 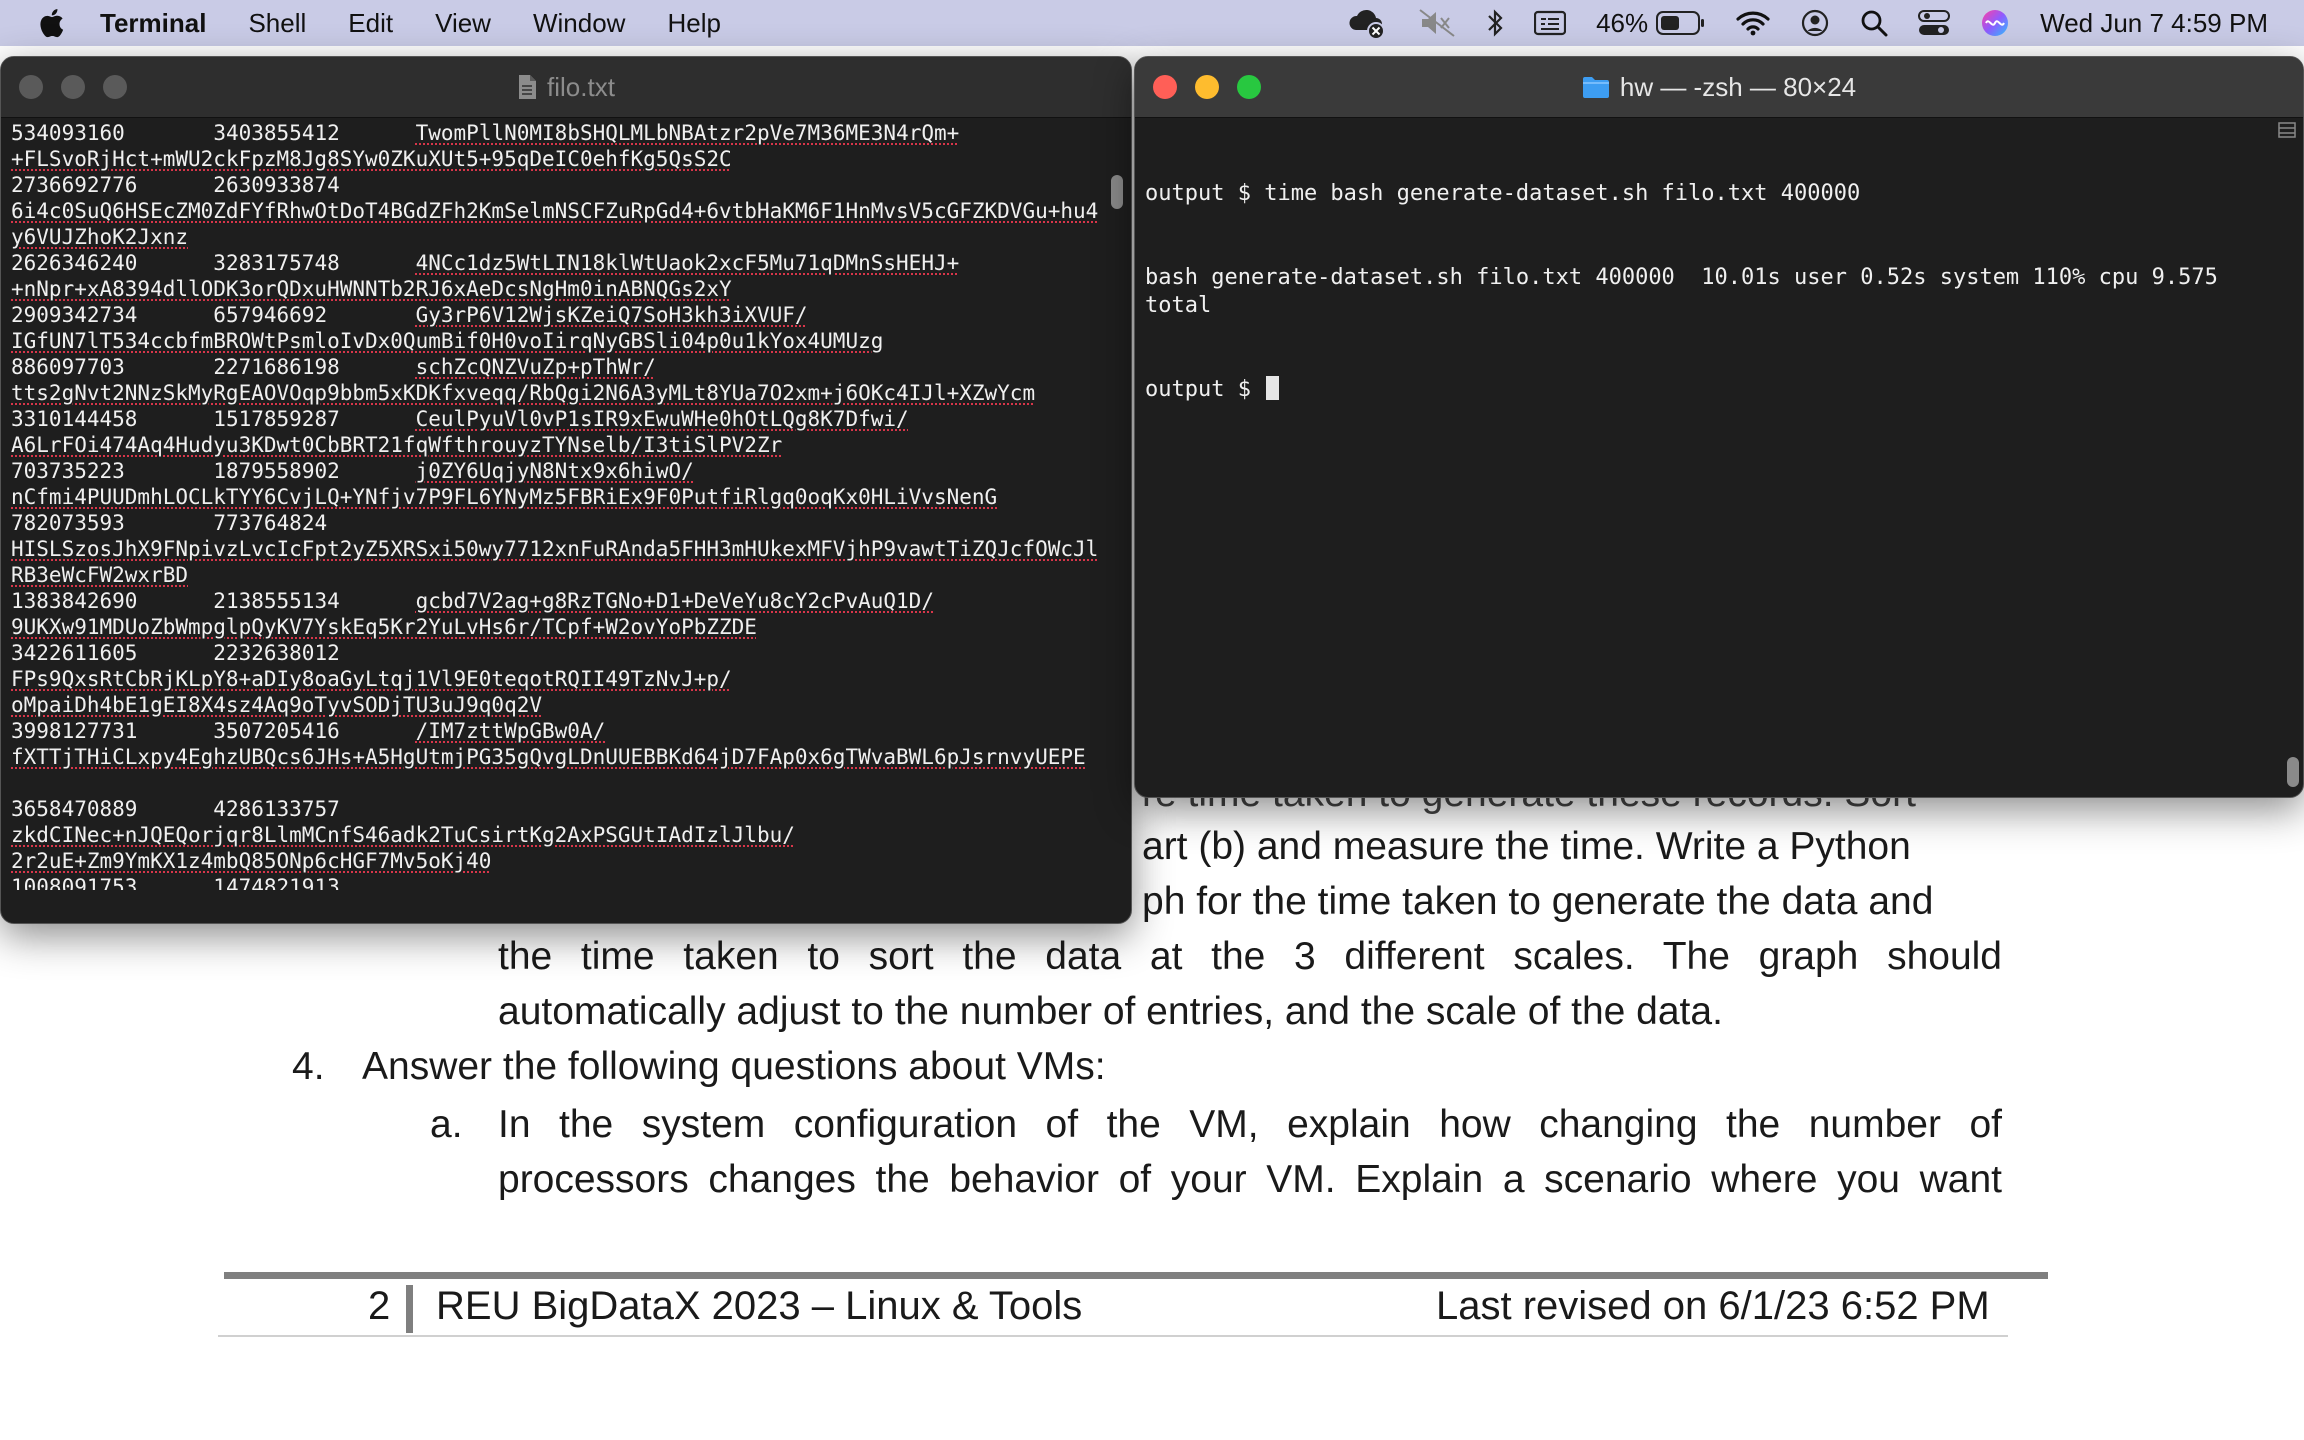 What do you see at coordinates (1136, 1275) in the screenshot?
I see `footer-rule` at bounding box center [1136, 1275].